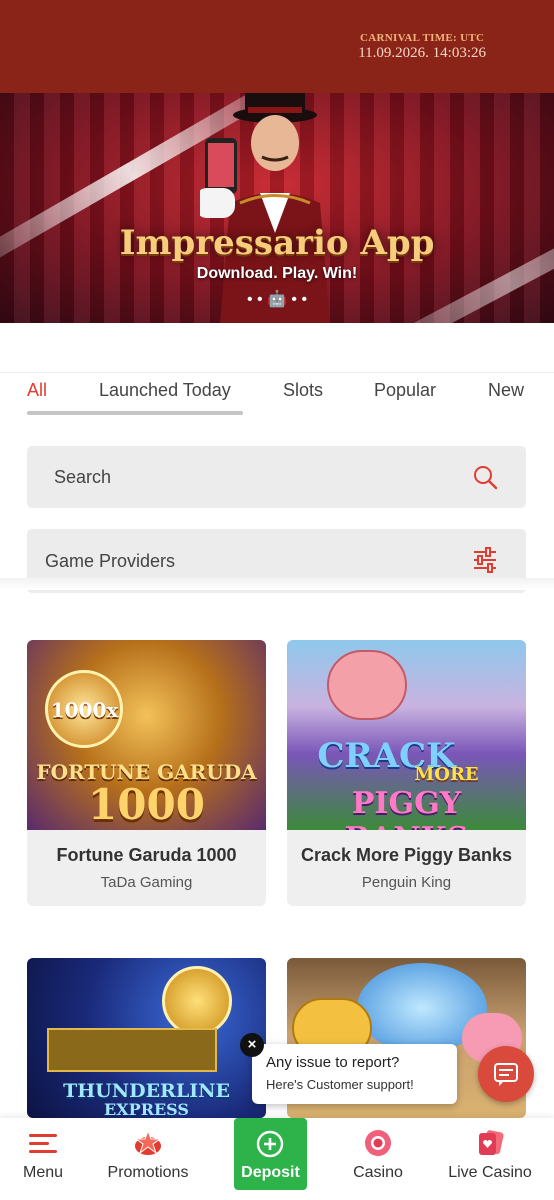  Describe the element at coordinates (378, 1172) in the screenshot. I see `nav-label: Casino` at that location.